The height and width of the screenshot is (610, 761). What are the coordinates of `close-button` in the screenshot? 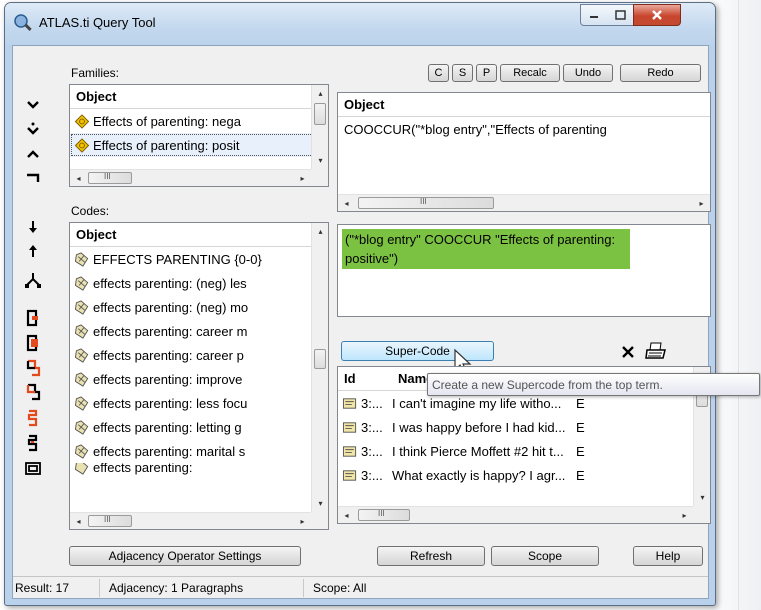 It's located at (657, 15).